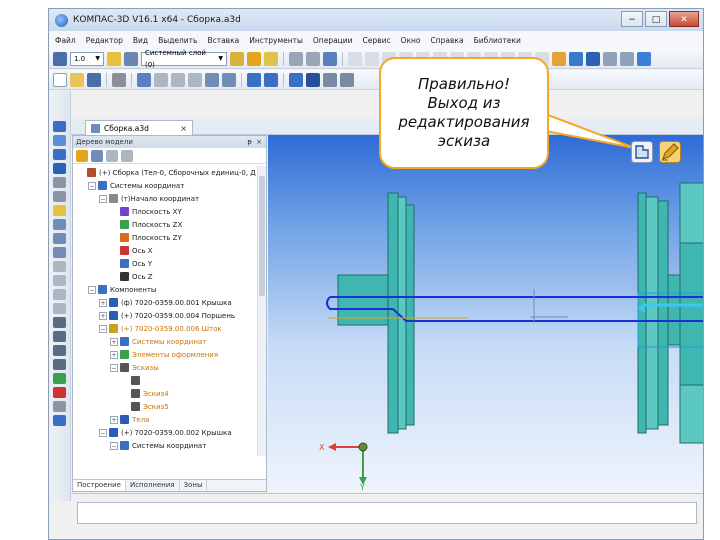 This screenshot has width=720, height=540. Describe the element at coordinates (60, 58) in the screenshot. I see `local-cs-icon` at that location.